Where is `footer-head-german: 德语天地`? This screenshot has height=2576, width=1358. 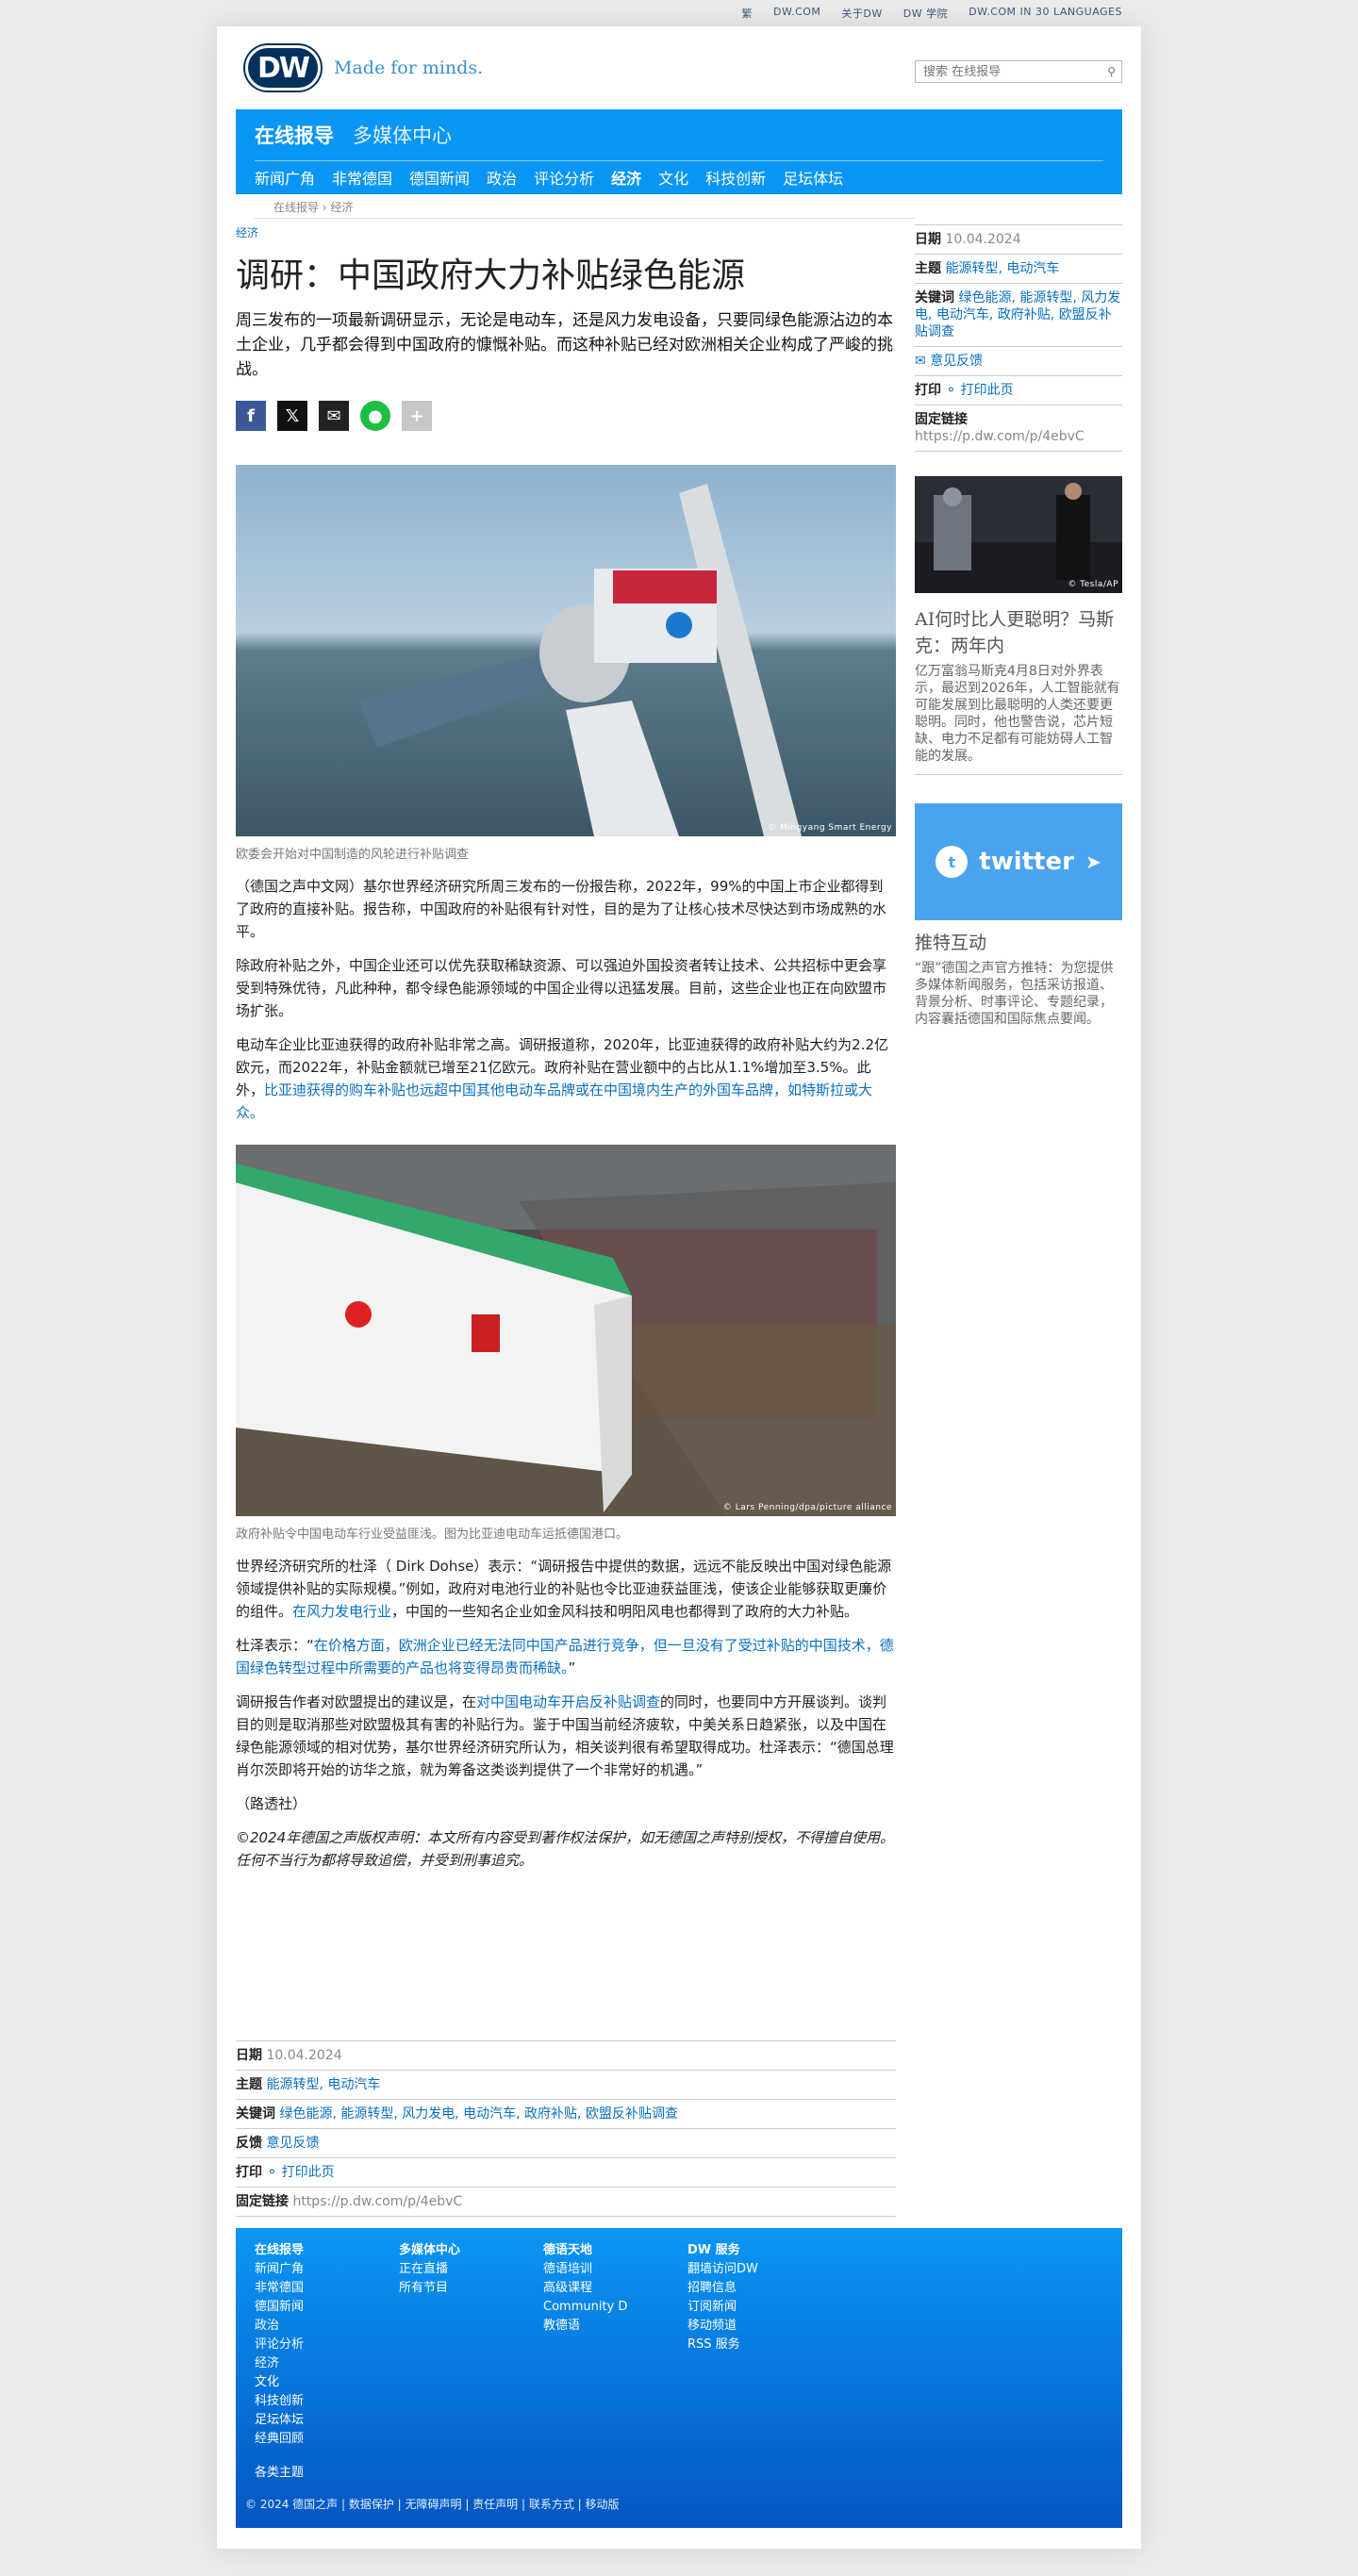
footer-head-german: 德语天地 is located at coordinates (585, 2250).